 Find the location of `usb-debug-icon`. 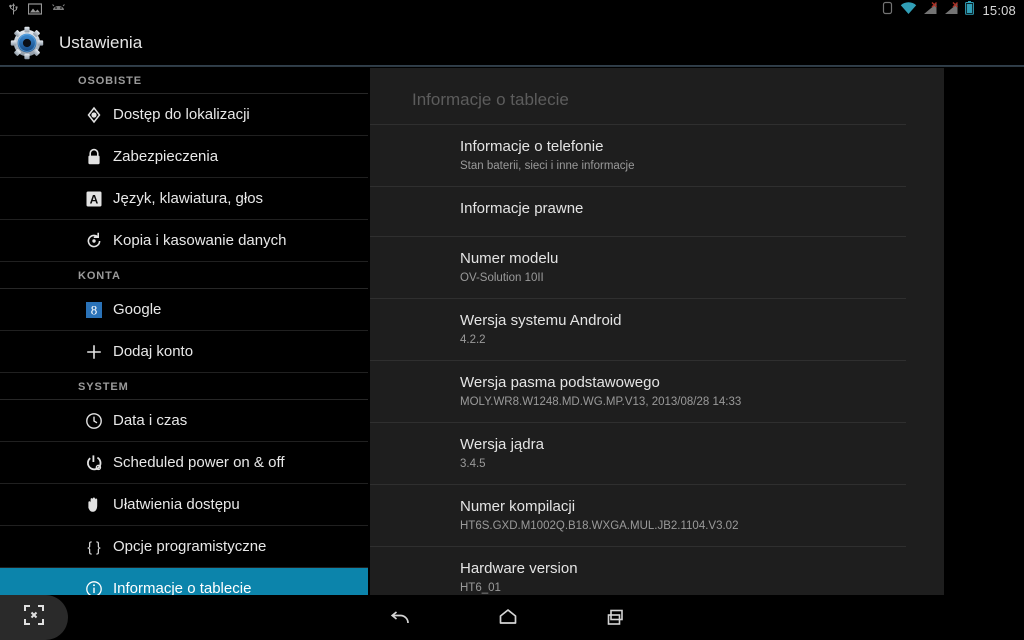

usb-debug-icon is located at coordinates (58, 11).